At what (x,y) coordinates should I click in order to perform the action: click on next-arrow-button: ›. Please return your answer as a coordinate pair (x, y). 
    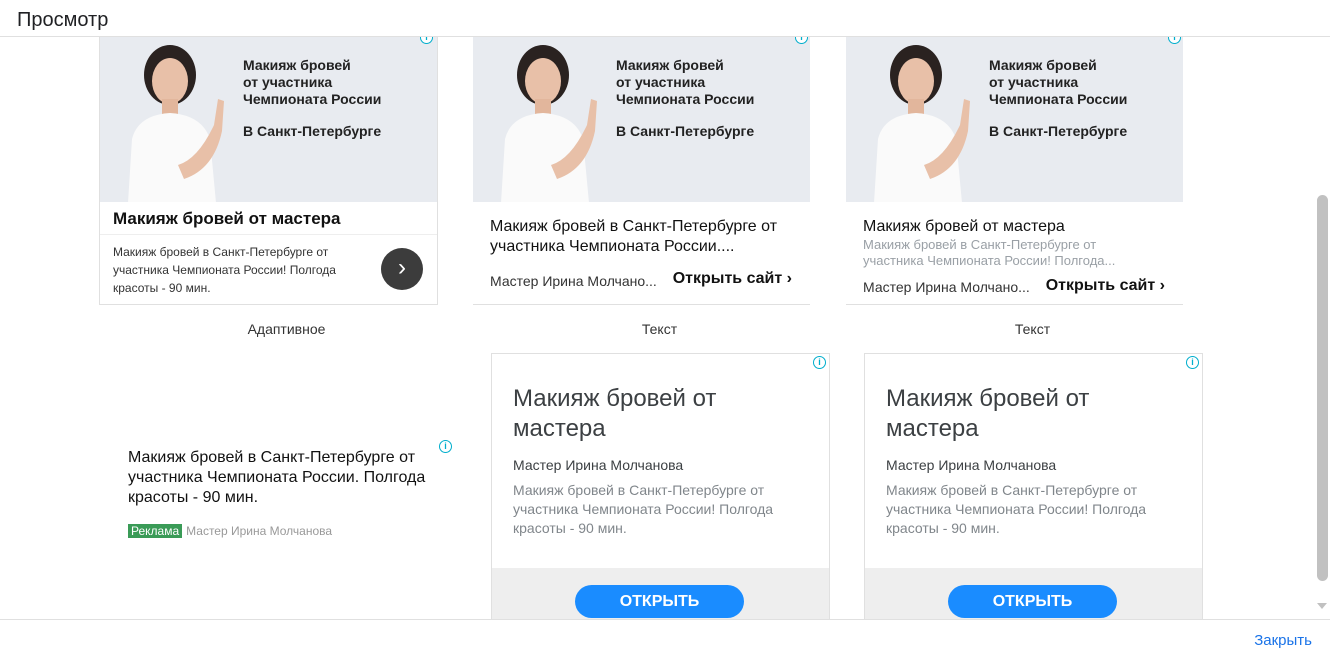
    Looking at the image, I should click on (402, 269).